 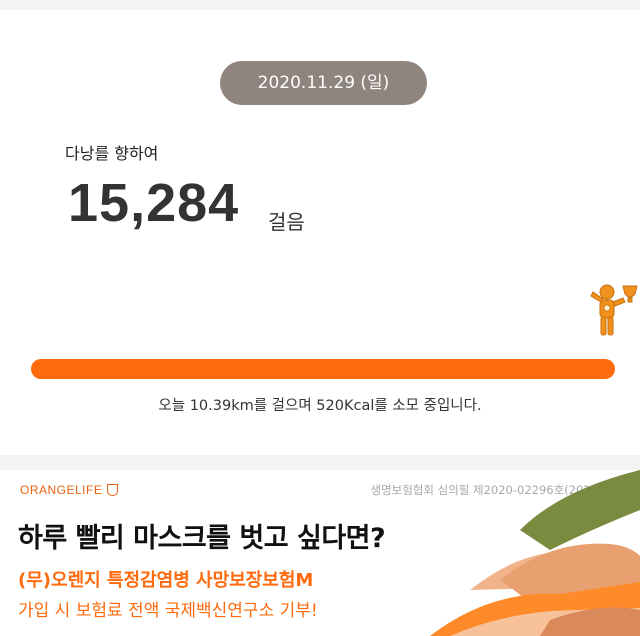 I want to click on ad-product-name: (무)오렌지 특정감염병 사망보장보험M, so click(x=166, y=580).